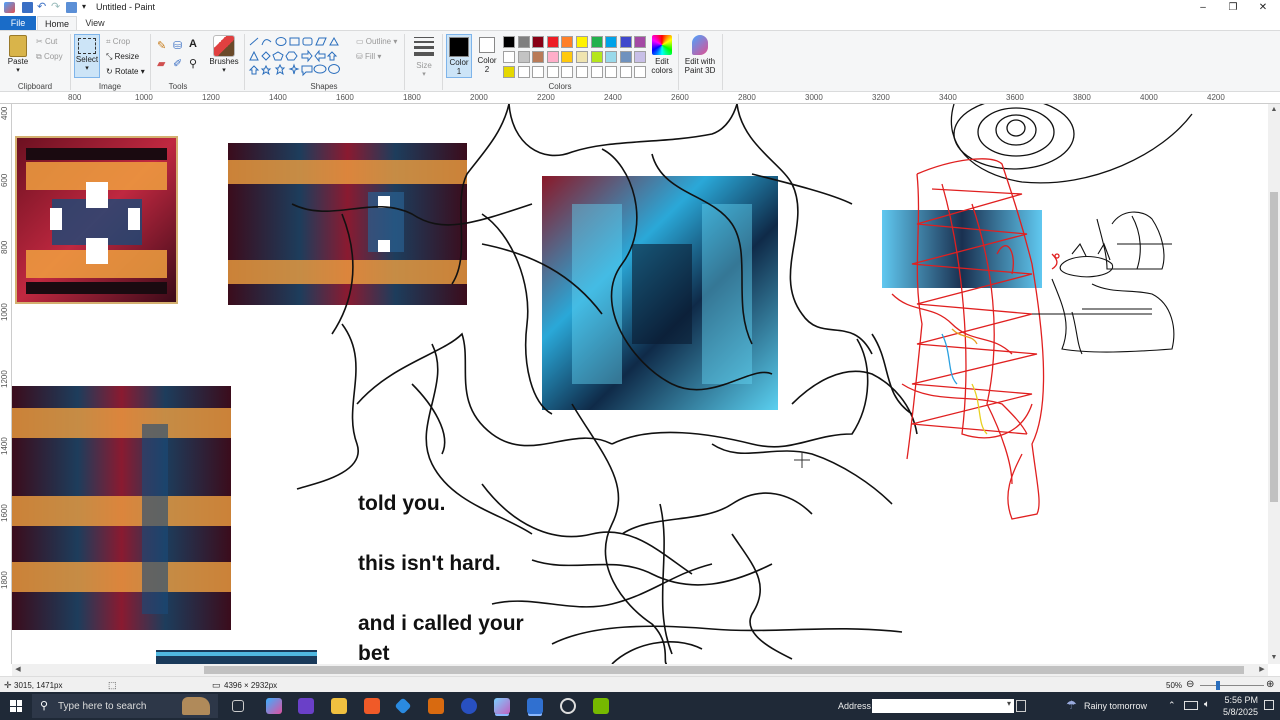  What do you see at coordinates (118, 42) in the screenshot?
I see `crop-button: ⌗ Crop` at bounding box center [118, 42].